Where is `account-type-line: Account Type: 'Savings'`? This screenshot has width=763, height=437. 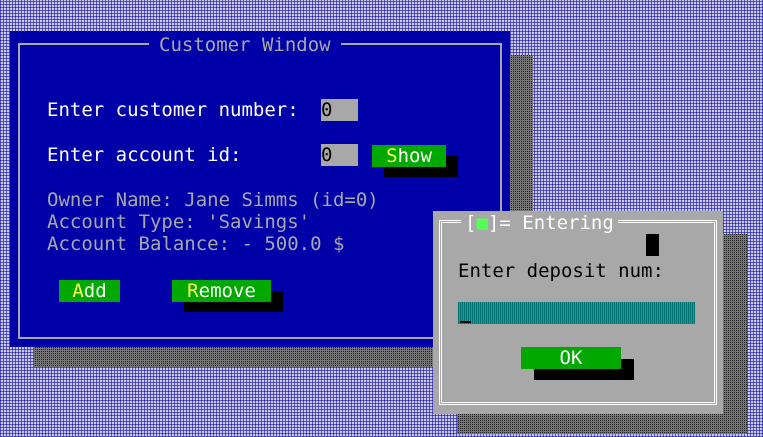
account-type-line: Account Type: 'Savings' is located at coordinates (179, 222).